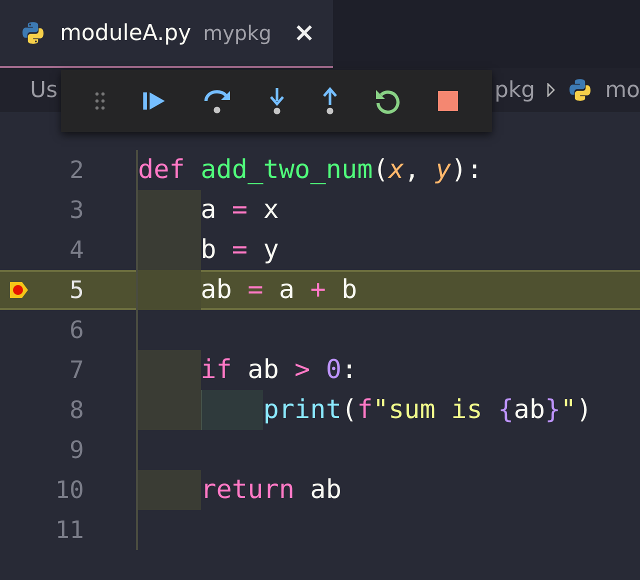  I want to click on code-token: add_two_num, so click(286, 170).